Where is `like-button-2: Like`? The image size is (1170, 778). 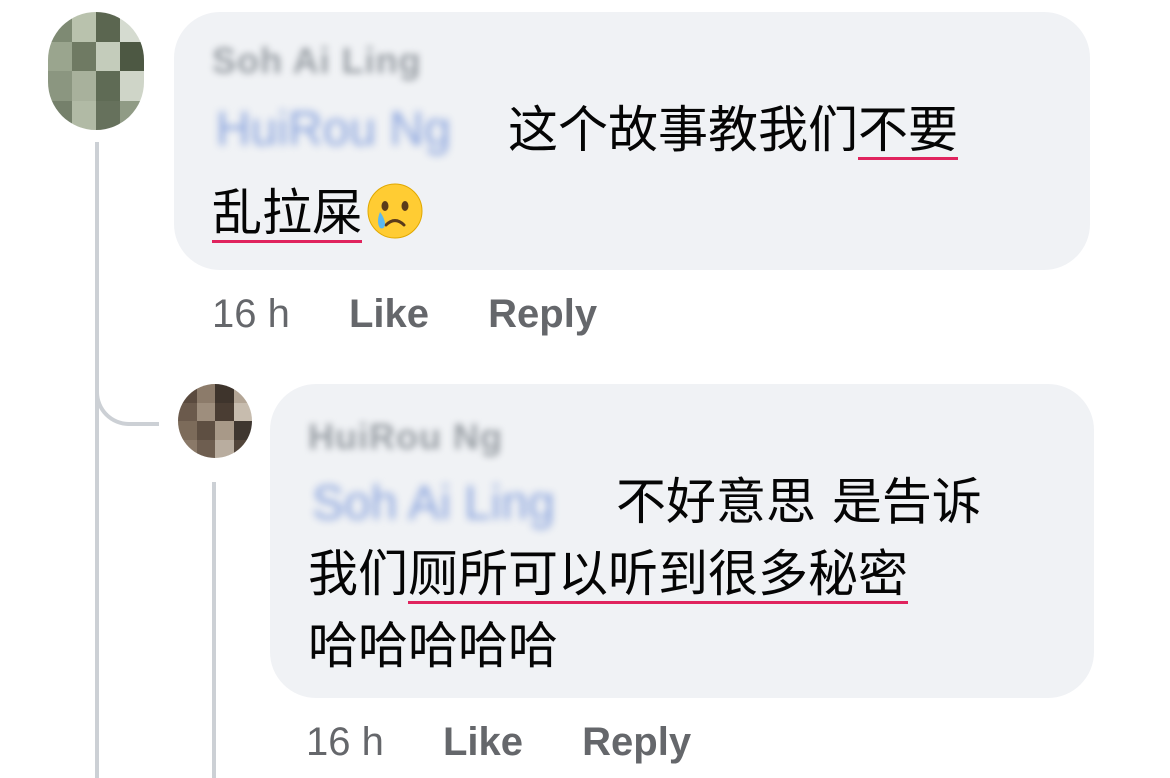 like-button-2: Like is located at coordinates (483, 742).